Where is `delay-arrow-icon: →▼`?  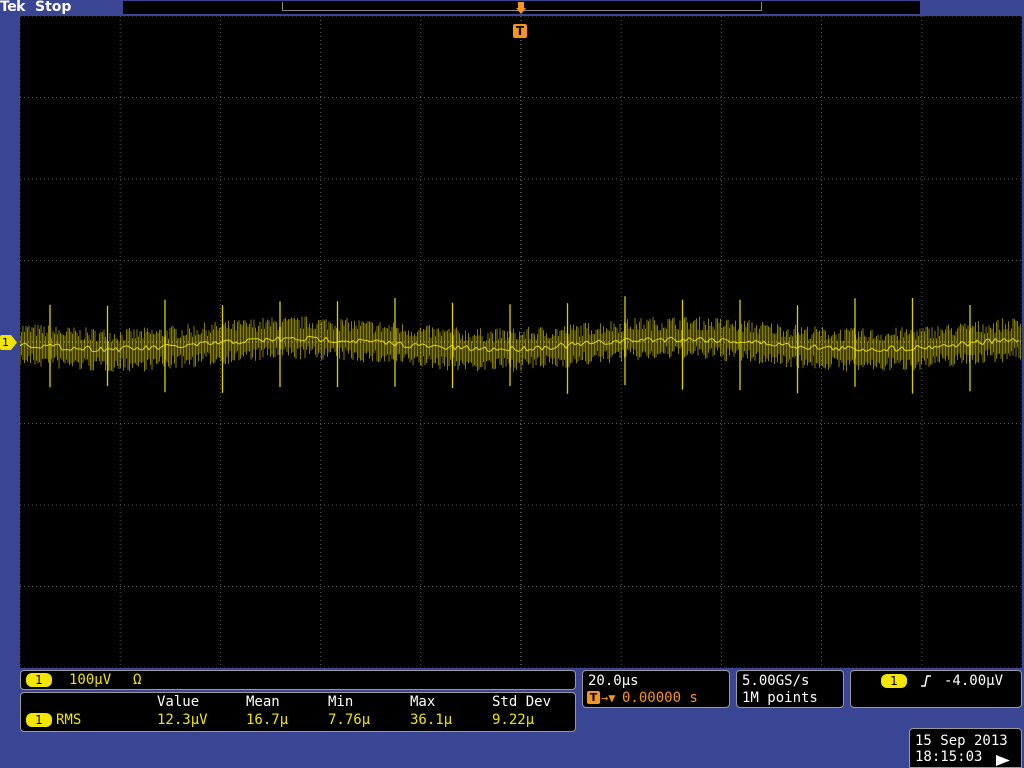
delay-arrow-icon: →▼ is located at coordinates (608, 698).